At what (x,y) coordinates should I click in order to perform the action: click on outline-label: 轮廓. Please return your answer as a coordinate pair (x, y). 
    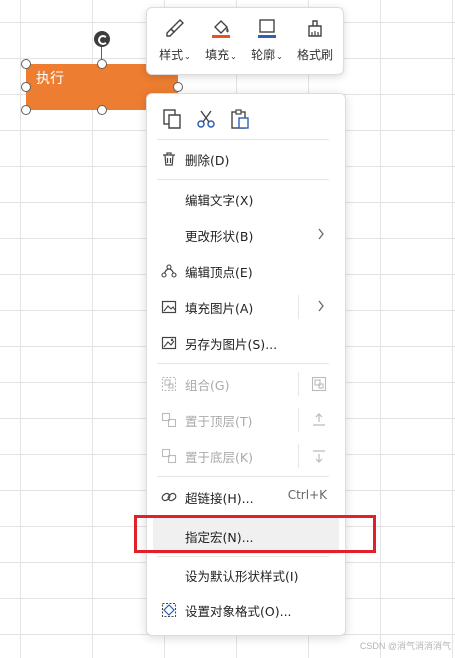
    Looking at the image, I should click on (263, 55).